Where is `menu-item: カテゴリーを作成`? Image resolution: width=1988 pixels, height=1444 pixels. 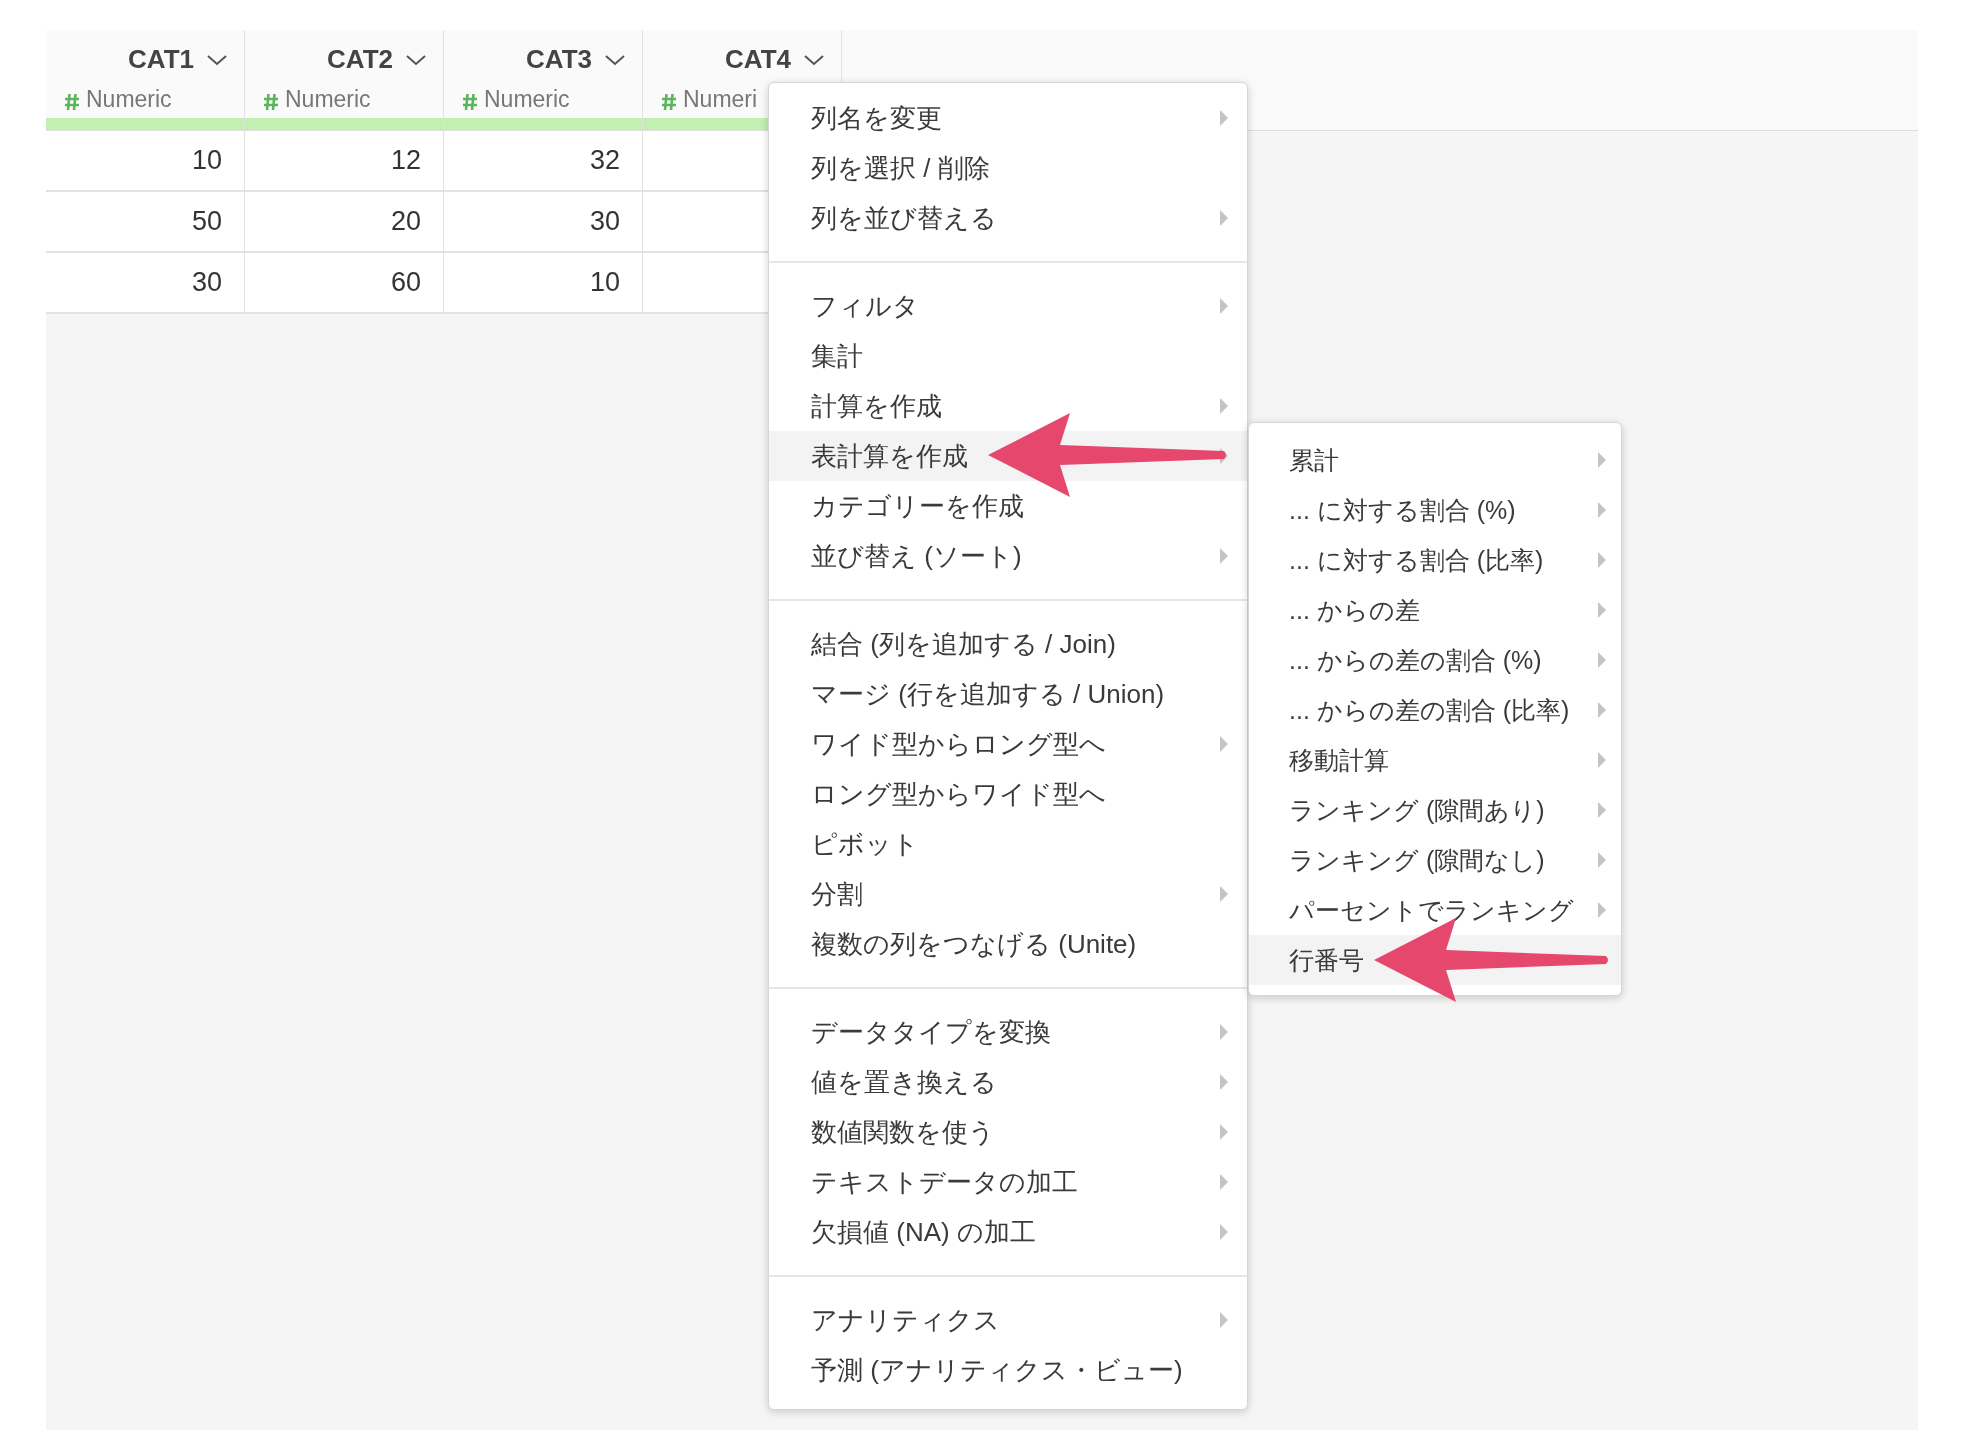
menu-item: カテゴリーを作成 is located at coordinates (1008, 506).